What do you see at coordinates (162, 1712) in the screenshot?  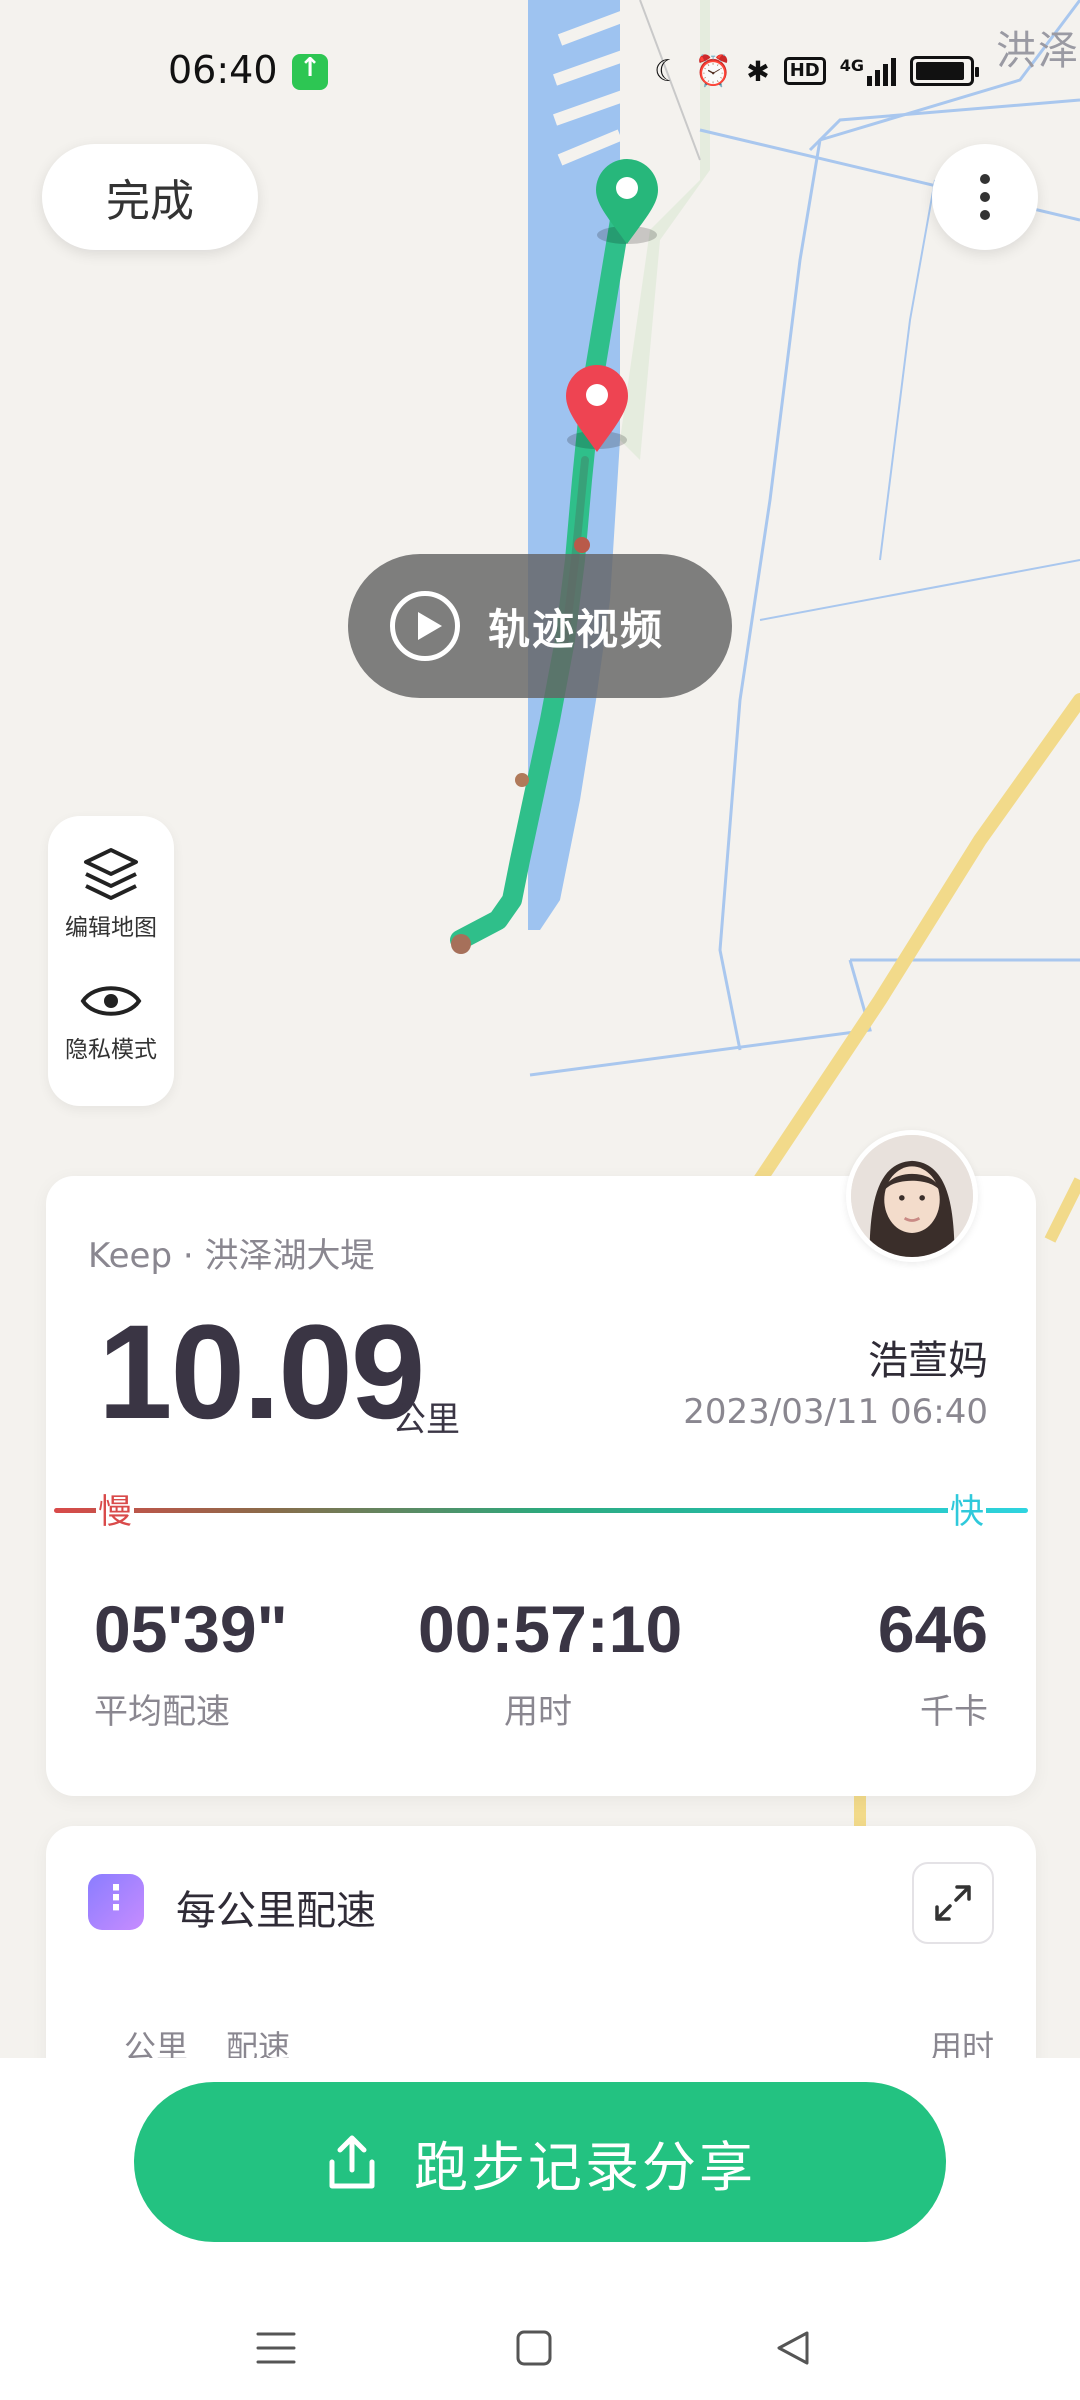 I see `stat-label: 平均配速` at bounding box center [162, 1712].